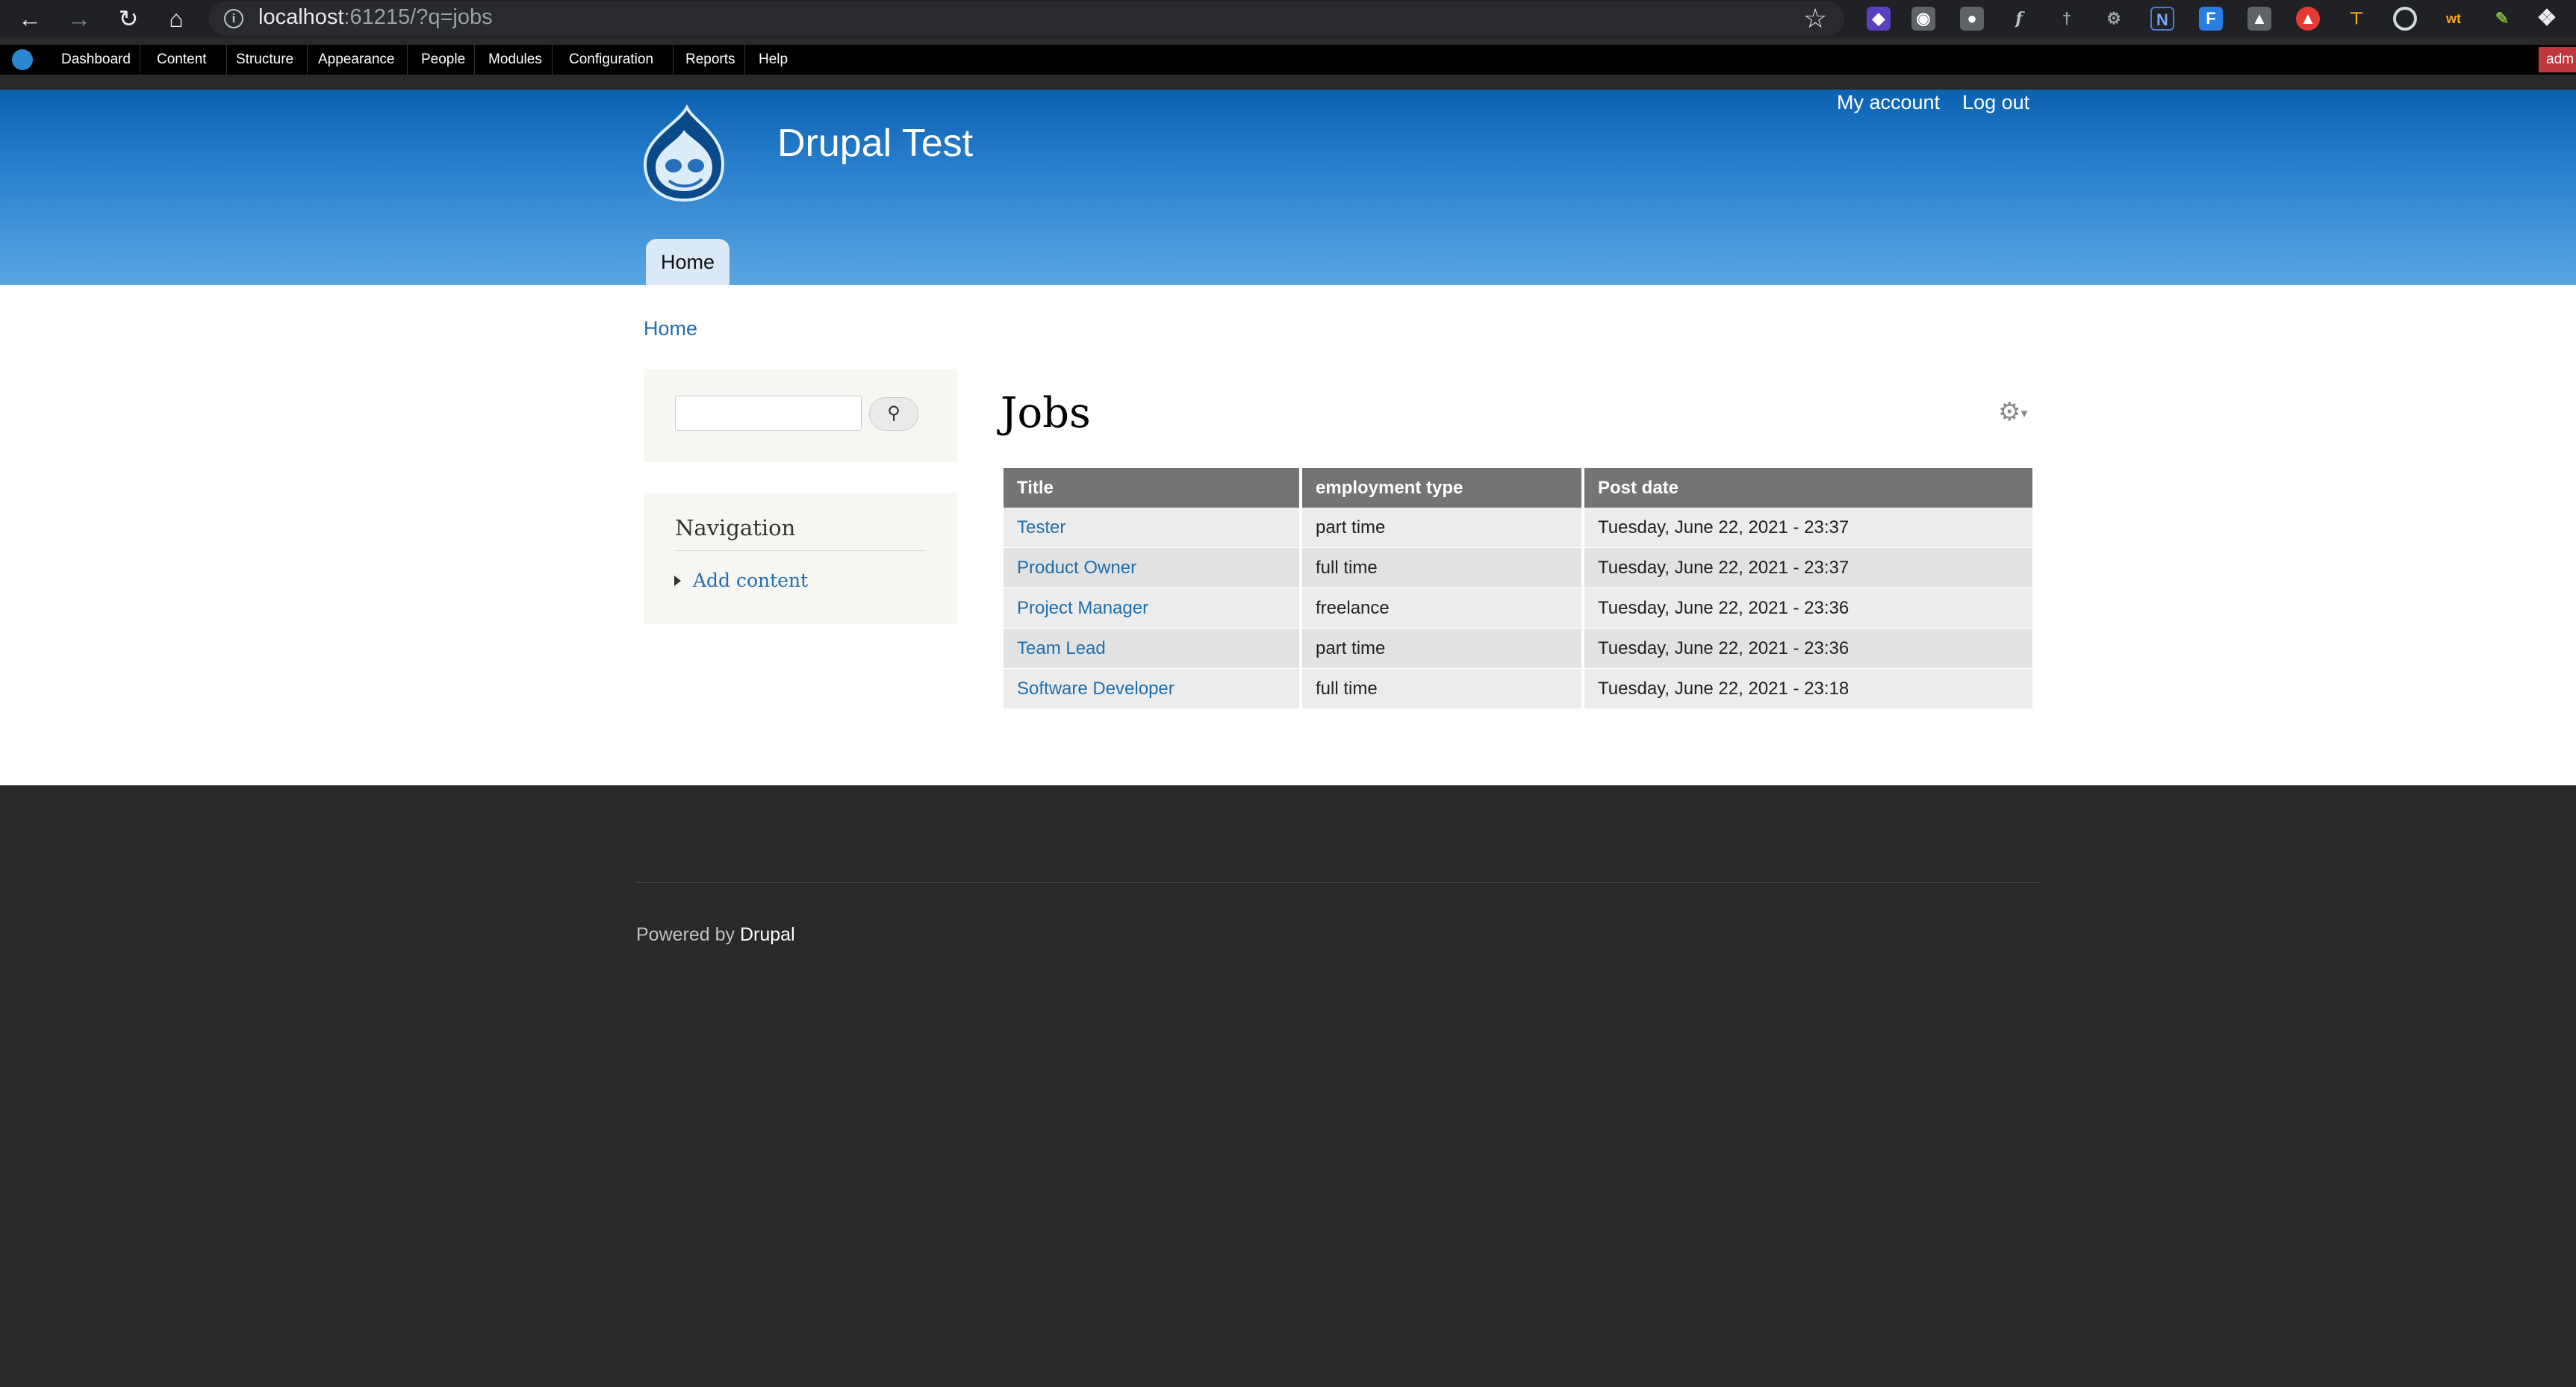 The height and width of the screenshot is (1387, 2576). I want to click on font-extension-icon: f, so click(2019, 19).